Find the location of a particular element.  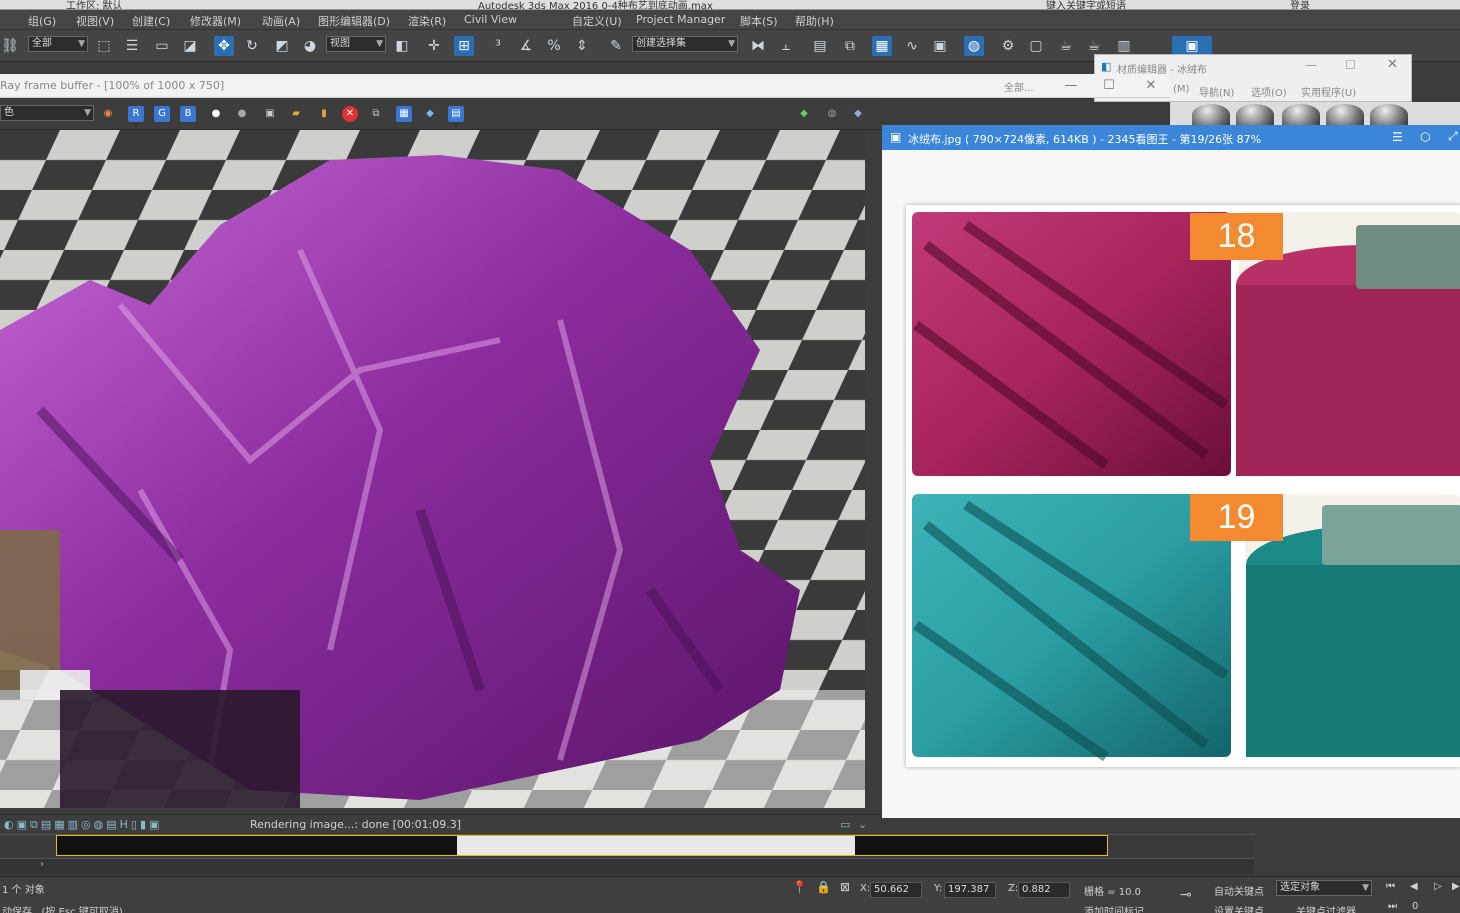

next-frame-icon: ▶ is located at coordinates (1456, 886).